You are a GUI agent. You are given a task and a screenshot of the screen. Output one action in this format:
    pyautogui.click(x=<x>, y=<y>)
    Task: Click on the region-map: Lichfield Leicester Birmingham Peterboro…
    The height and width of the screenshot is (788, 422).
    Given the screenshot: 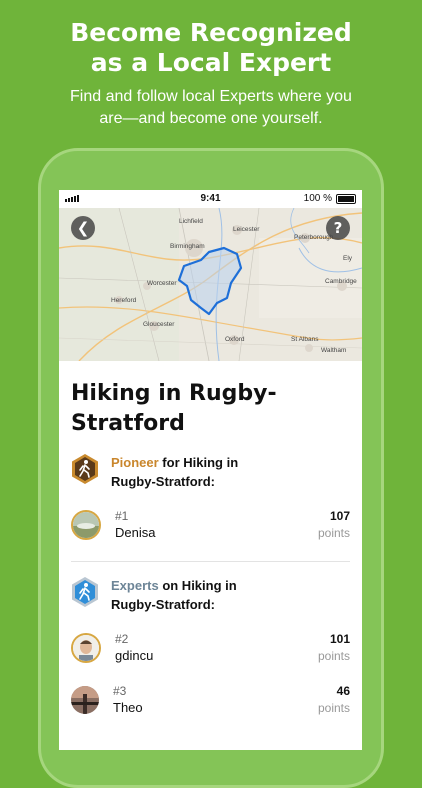 What is the action you would take?
    pyautogui.click(x=210, y=284)
    